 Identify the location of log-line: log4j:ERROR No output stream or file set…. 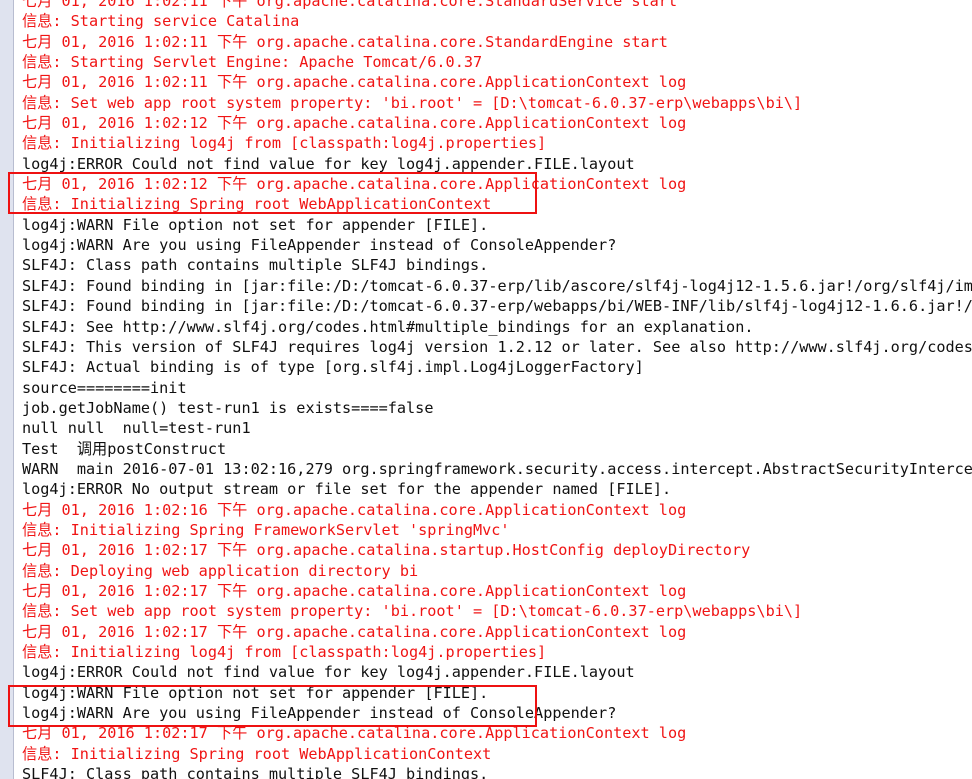
(347, 489).